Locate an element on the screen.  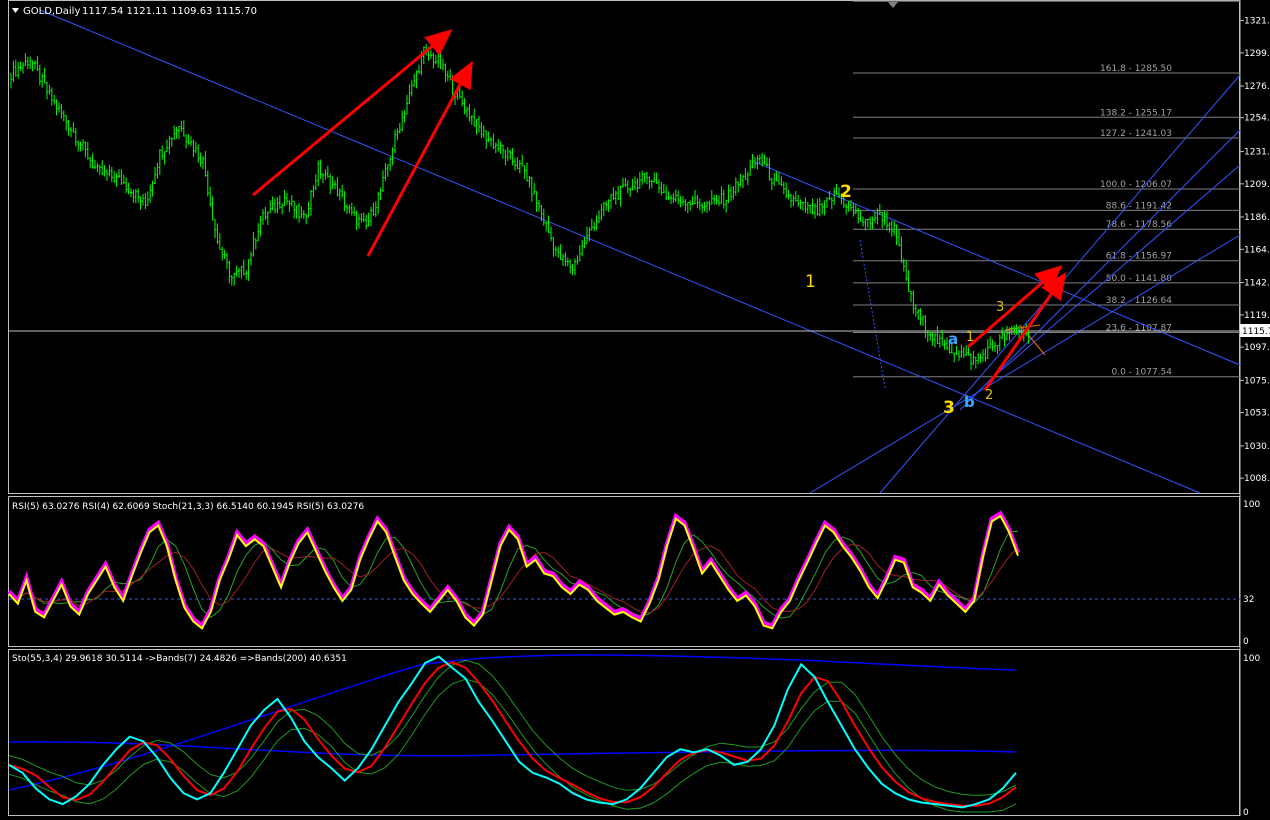
fibo-level-label: 127.2 - 1241.03 is located at coordinates (1136, 134).